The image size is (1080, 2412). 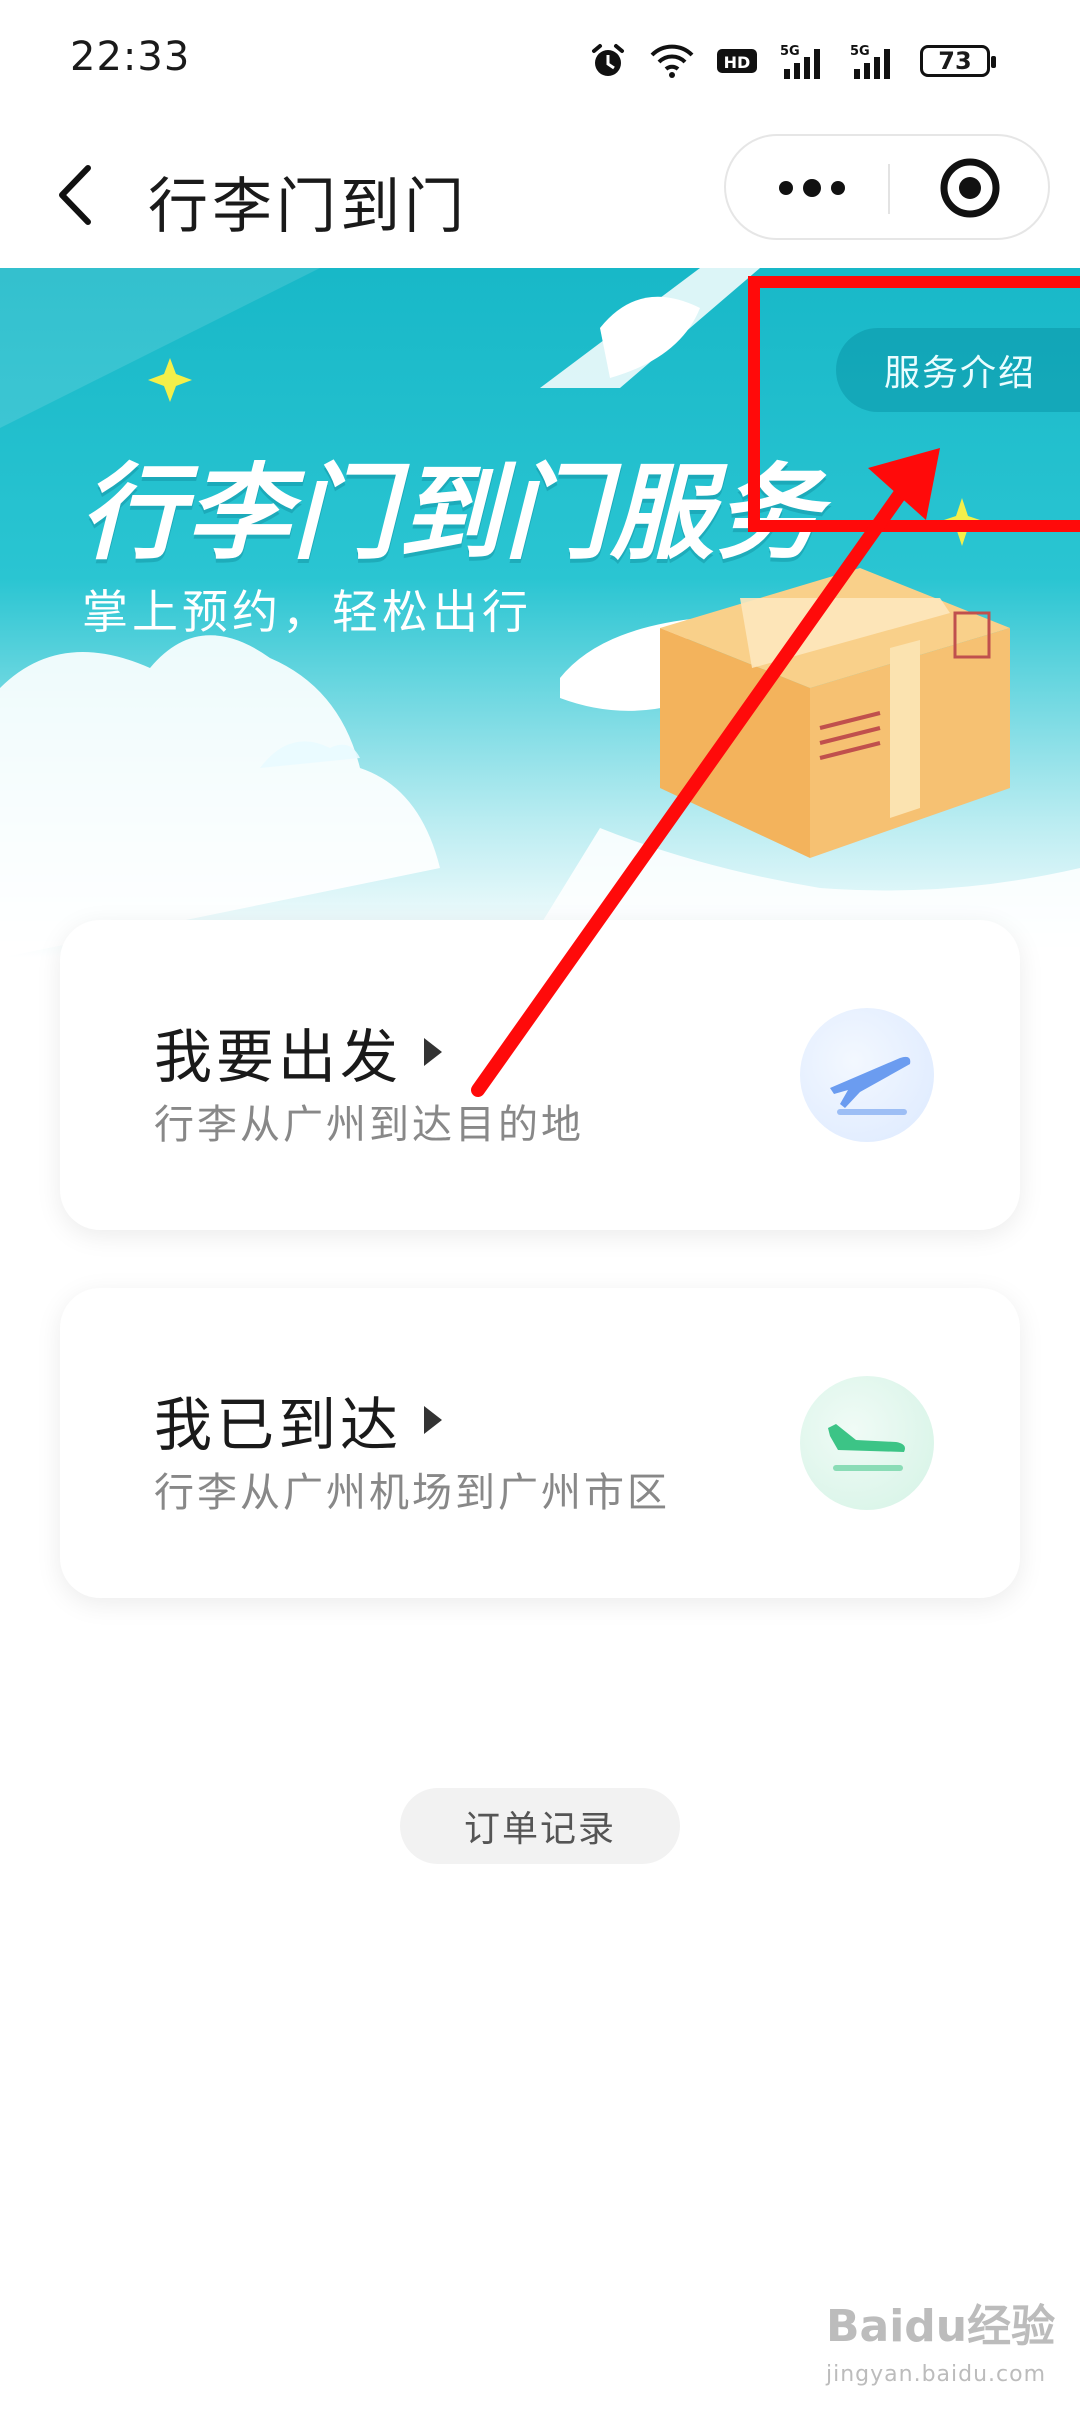 I want to click on departure-card: 我要出发 行李从广州到达目的地, so click(x=540, y=1075).